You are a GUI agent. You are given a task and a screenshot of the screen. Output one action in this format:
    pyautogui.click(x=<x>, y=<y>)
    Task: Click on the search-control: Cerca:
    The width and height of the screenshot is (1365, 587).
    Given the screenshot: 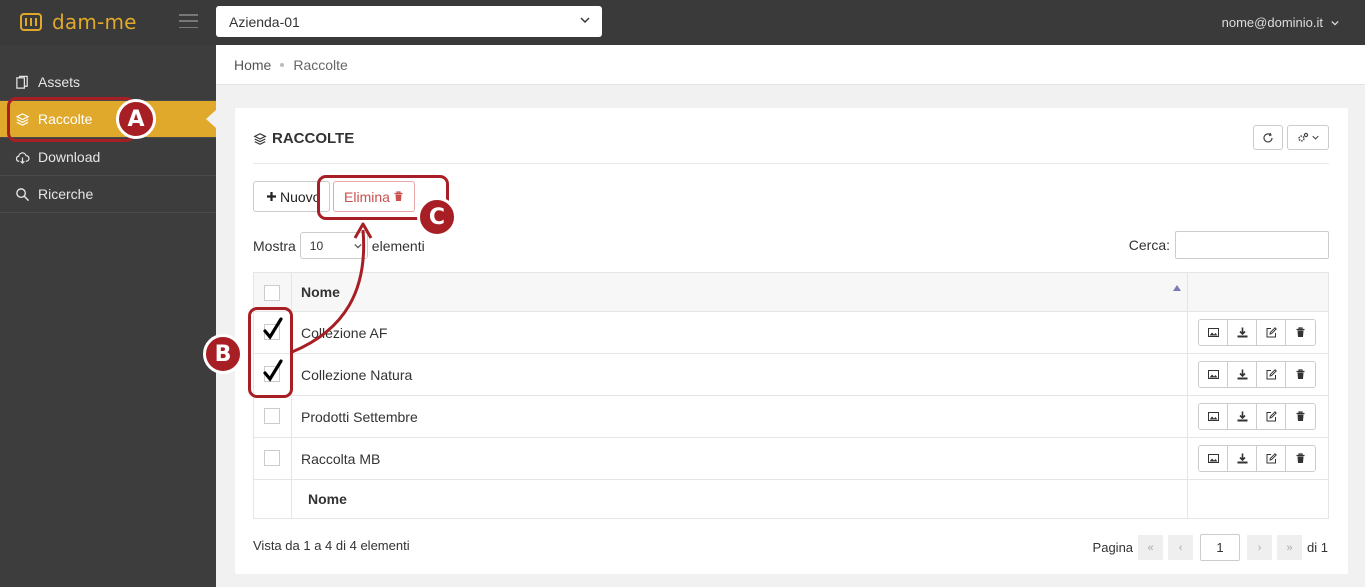 What is the action you would take?
    pyautogui.click(x=1229, y=245)
    